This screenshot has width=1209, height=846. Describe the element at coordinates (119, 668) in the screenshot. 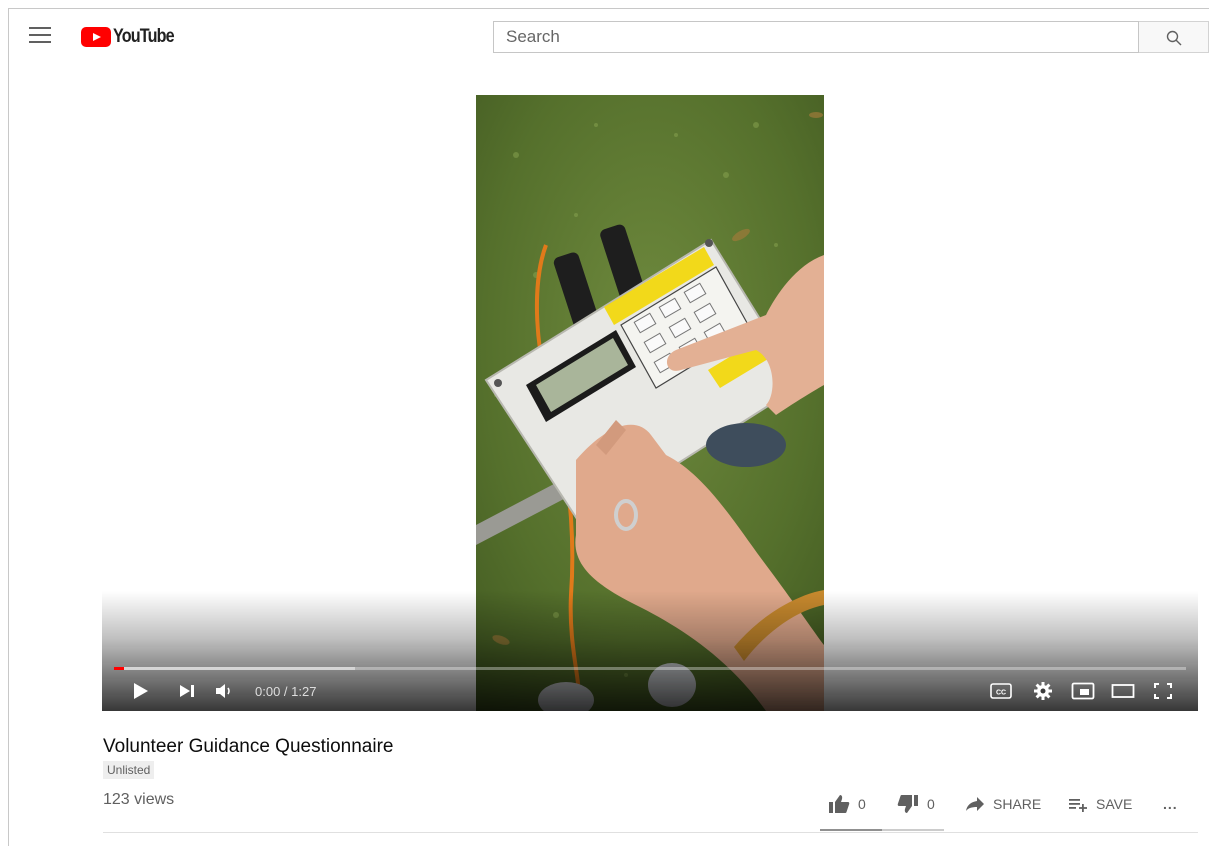

I see `played-bar` at that location.